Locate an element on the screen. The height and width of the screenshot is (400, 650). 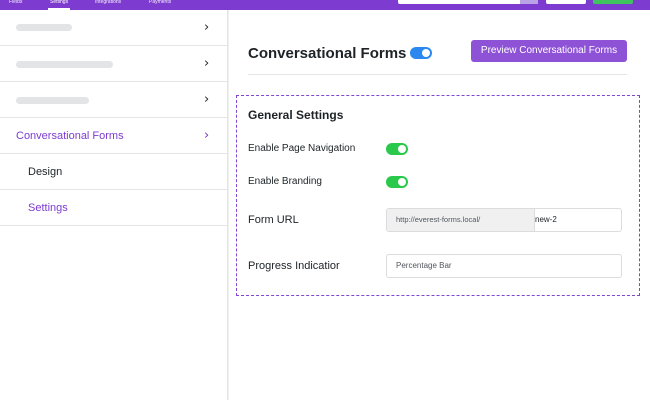
tab-fields: Fields is located at coordinates (15, 3).